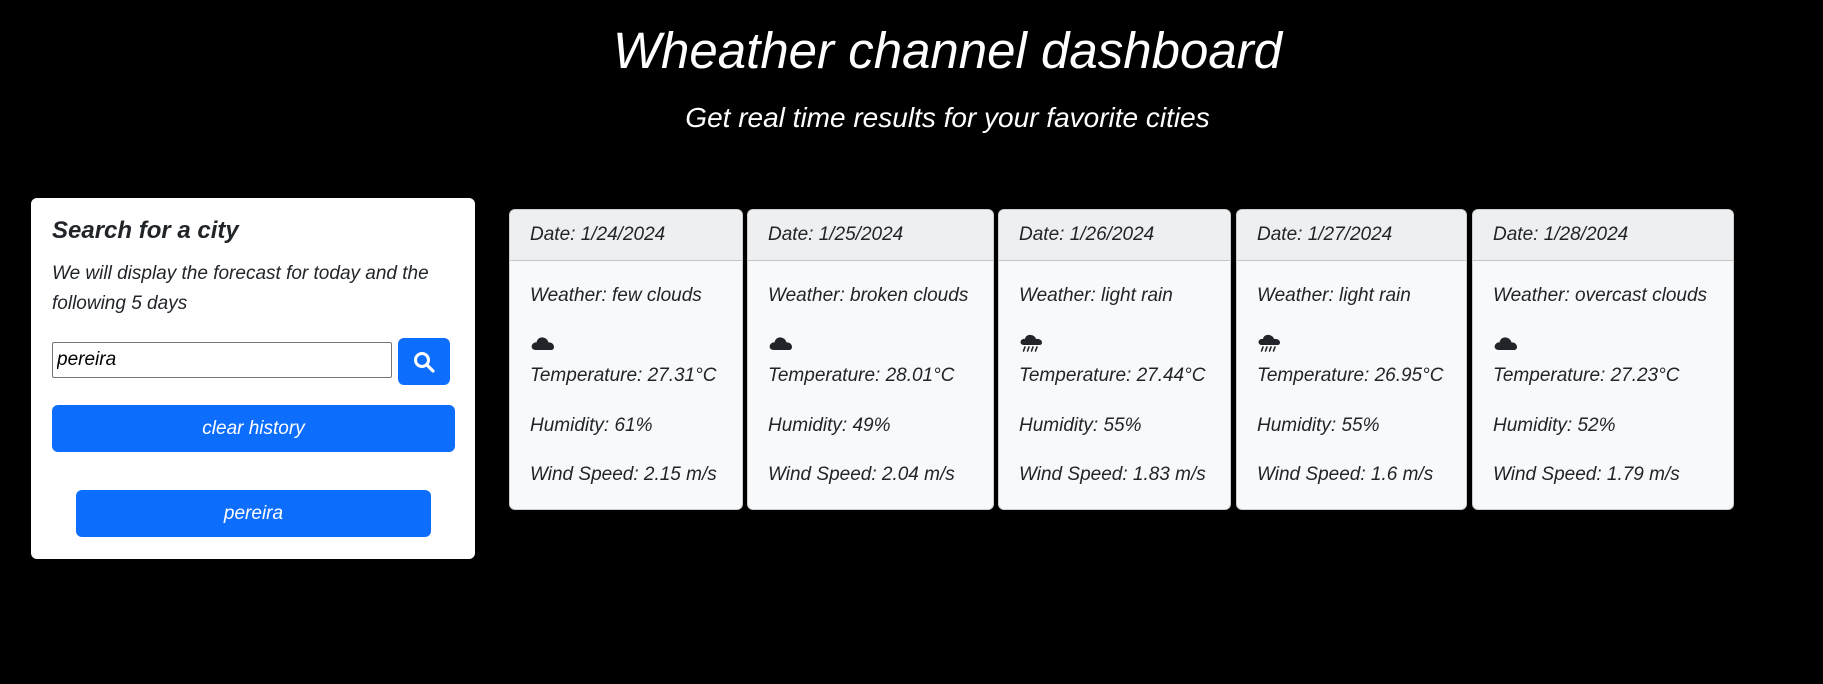 The width and height of the screenshot is (1823, 684). What do you see at coordinates (1112, 474) in the screenshot?
I see `forecast-wind-speed: Wind Speed: 1.83 m/s` at bounding box center [1112, 474].